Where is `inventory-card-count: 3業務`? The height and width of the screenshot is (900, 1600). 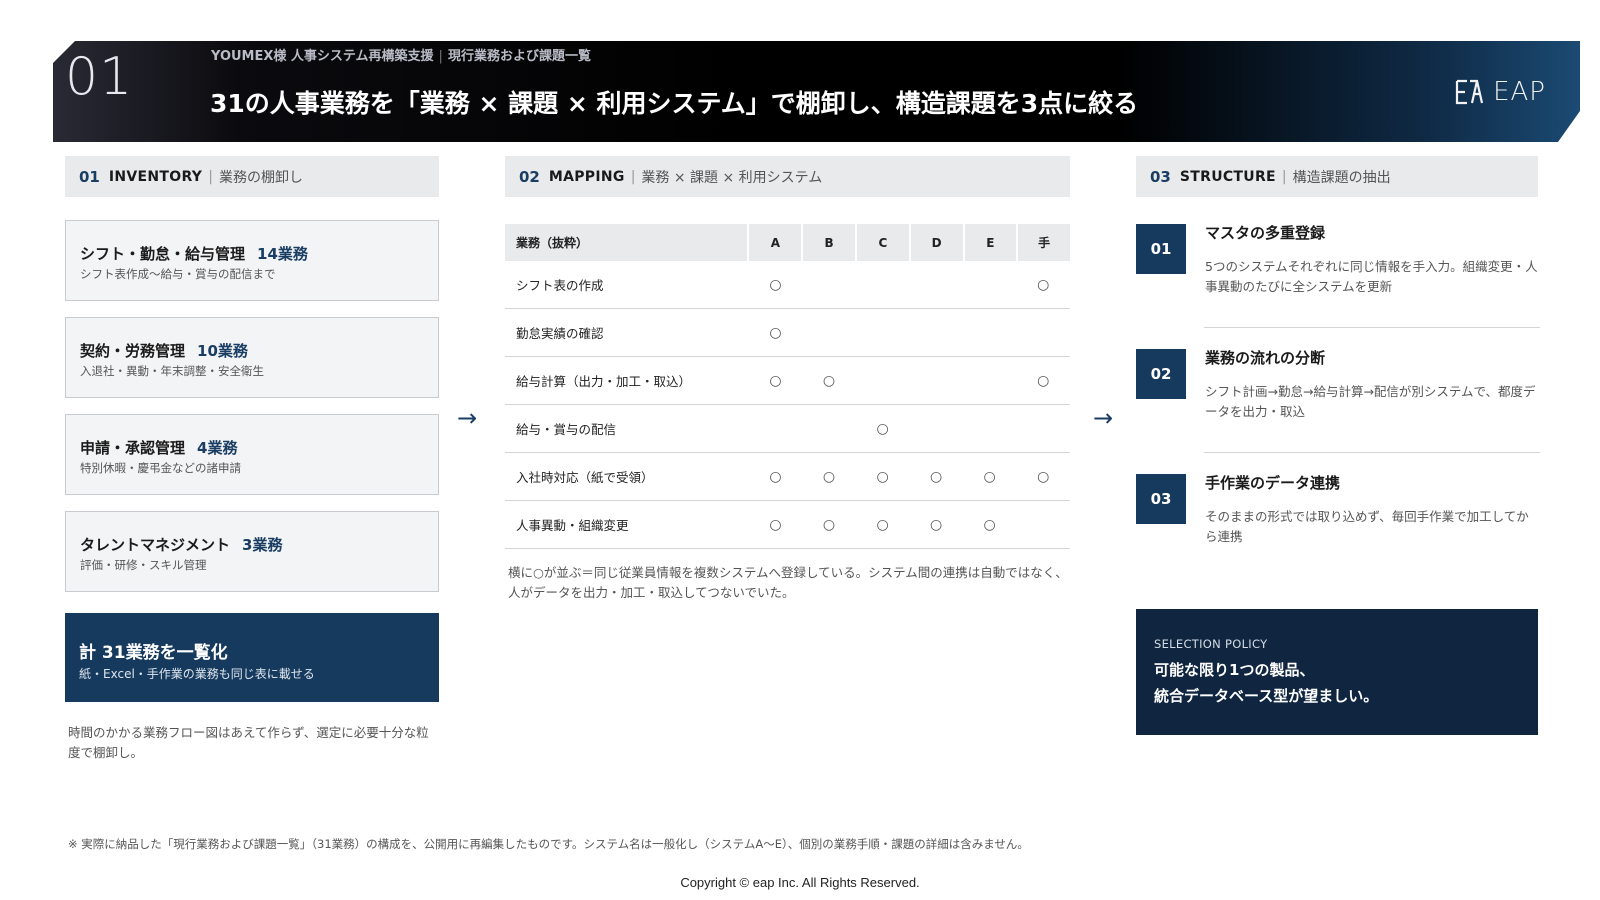
inventory-card-count: 3業務 is located at coordinates (262, 545).